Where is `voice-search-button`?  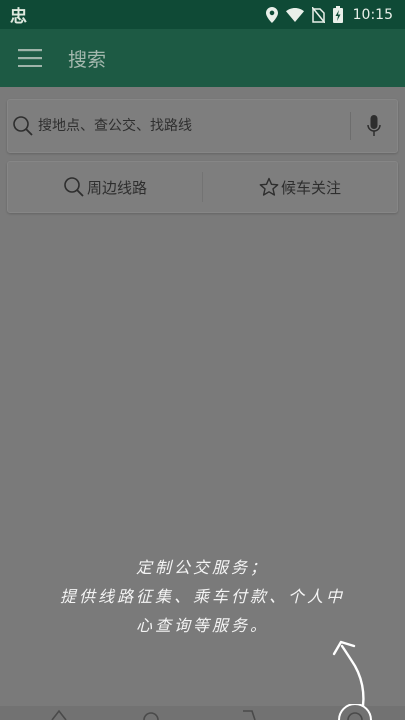
voice-search-button is located at coordinates (374, 126).